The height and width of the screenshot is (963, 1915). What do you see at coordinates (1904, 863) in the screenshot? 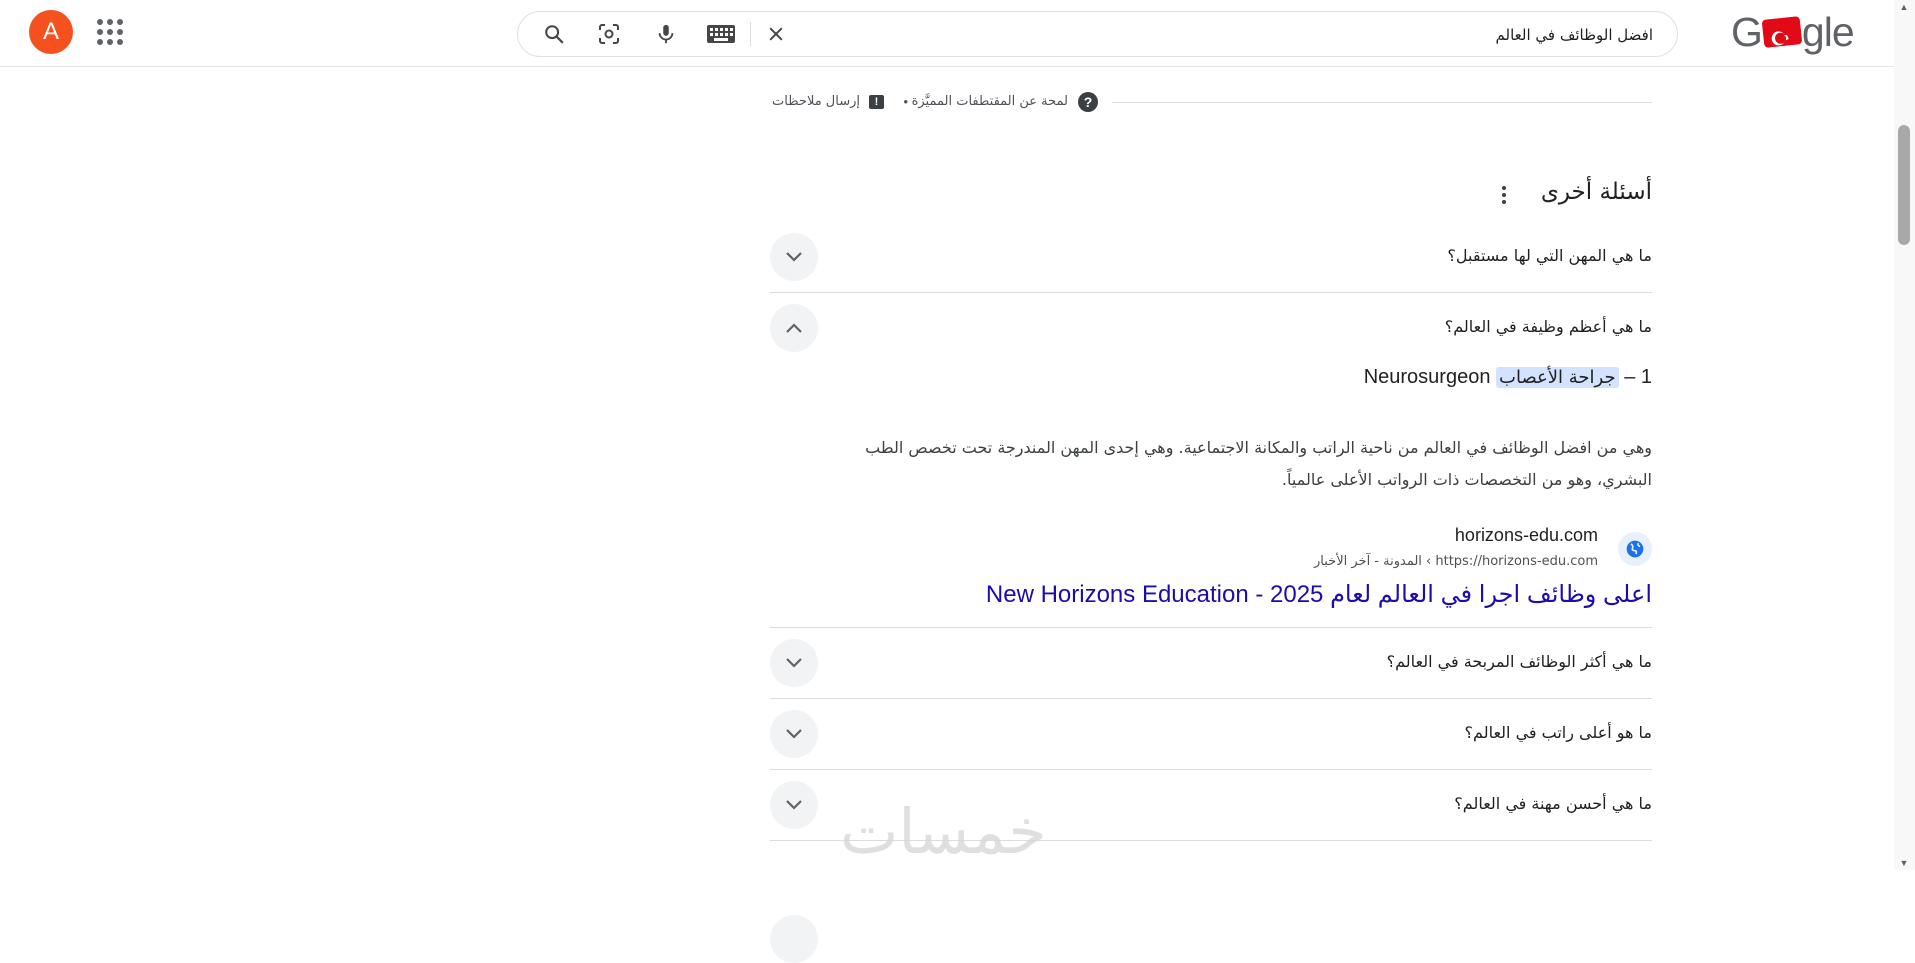
I see `scroll-down-arrow-icon: ▼` at bounding box center [1904, 863].